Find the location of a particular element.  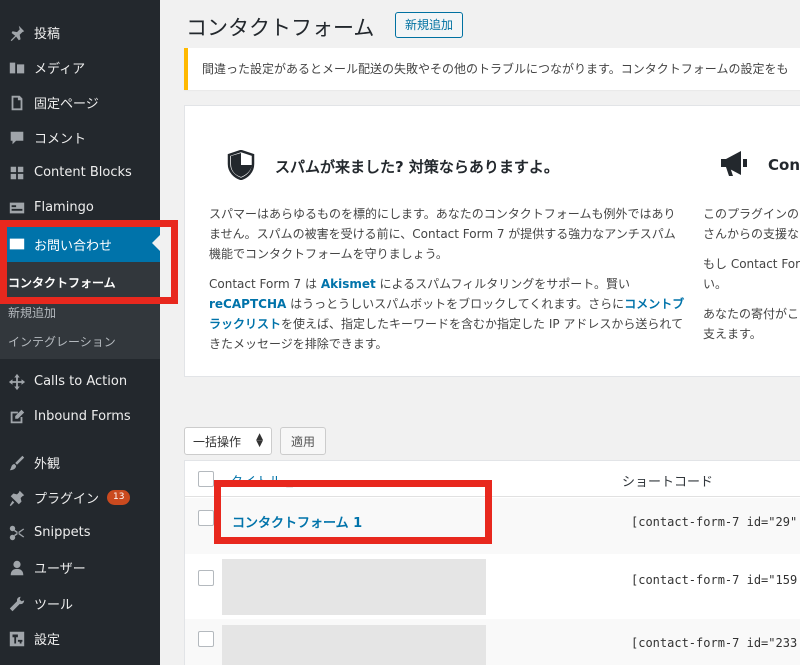

sidebar-item-tools: ツール is located at coordinates (80, 603).